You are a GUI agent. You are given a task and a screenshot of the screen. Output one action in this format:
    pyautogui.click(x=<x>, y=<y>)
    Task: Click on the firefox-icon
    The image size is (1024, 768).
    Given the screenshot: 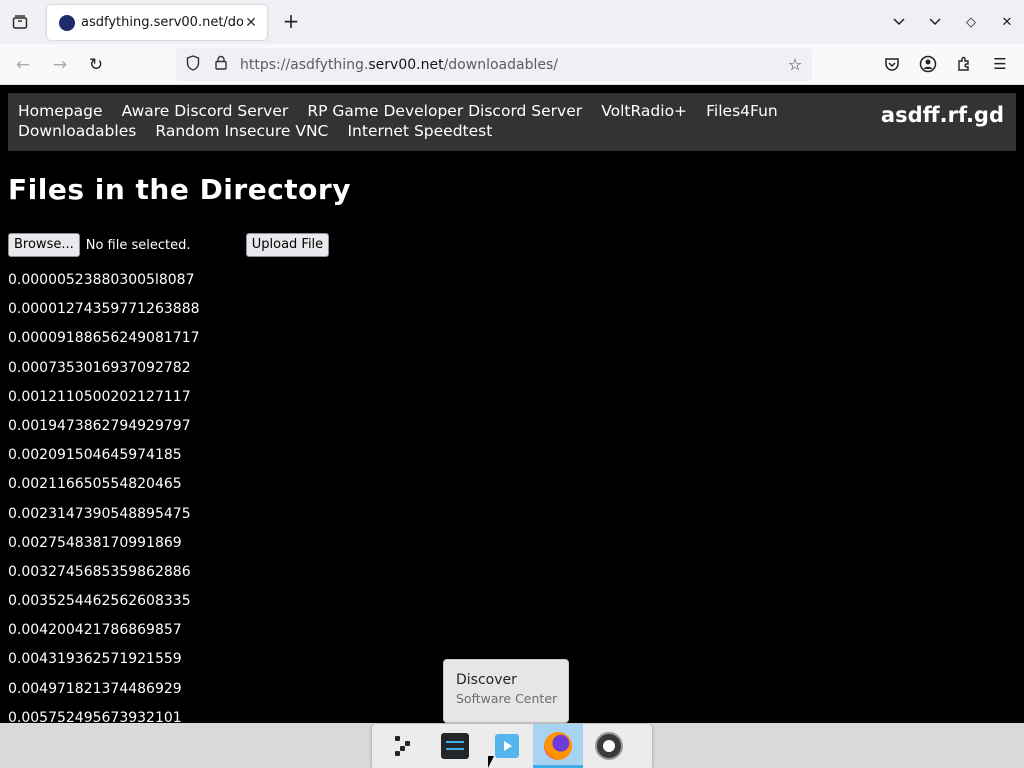 What is the action you would take?
    pyautogui.click(x=558, y=746)
    